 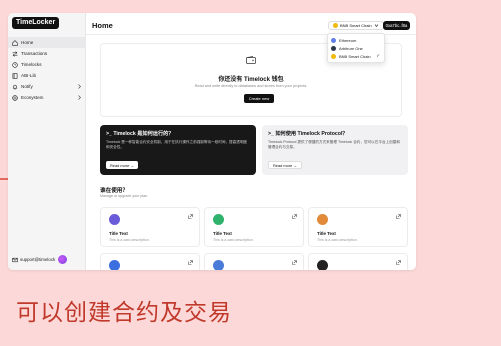 I want to click on sidebar-item-label: Home, so click(x=27, y=42).